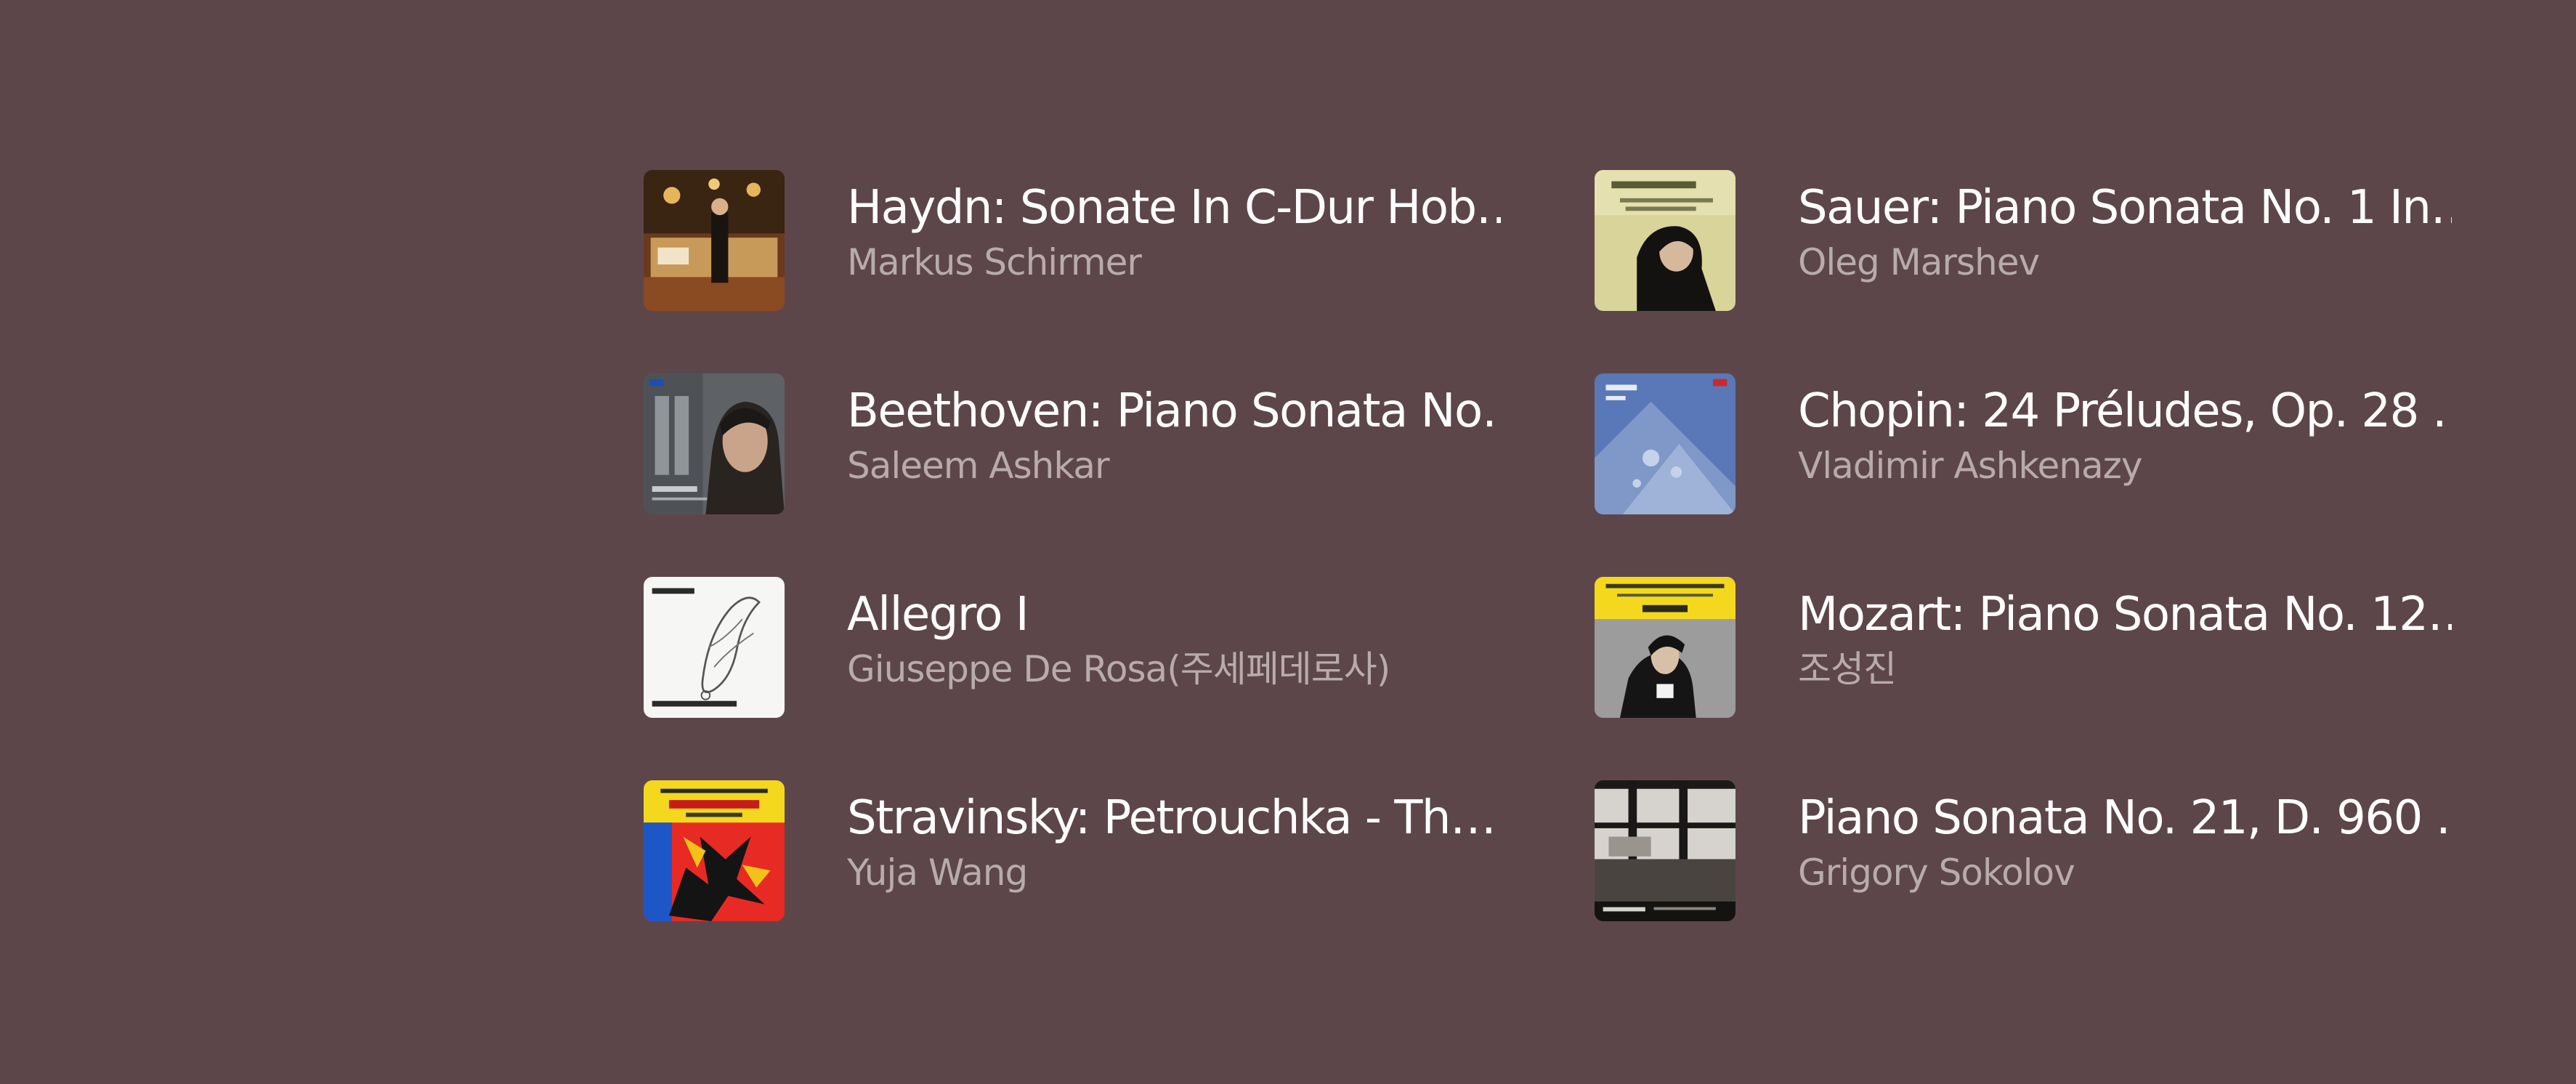 Image resolution: width=2576 pixels, height=1084 pixels. I want to click on album-cover-allegro, so click(714, 647).